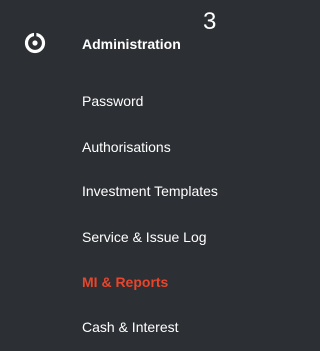 This screenshot has width=320, height=351. I want to click on nav-item-password: Password, so click(112, 101).